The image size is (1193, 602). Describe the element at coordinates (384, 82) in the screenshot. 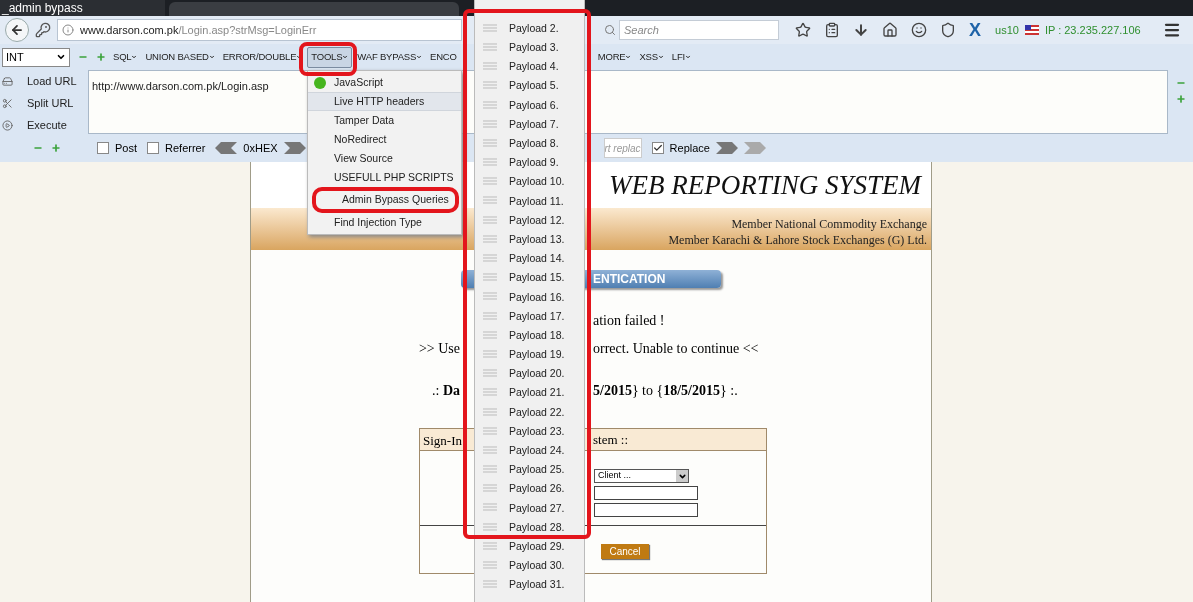

I see `menu-item: JavaScript` at that location.